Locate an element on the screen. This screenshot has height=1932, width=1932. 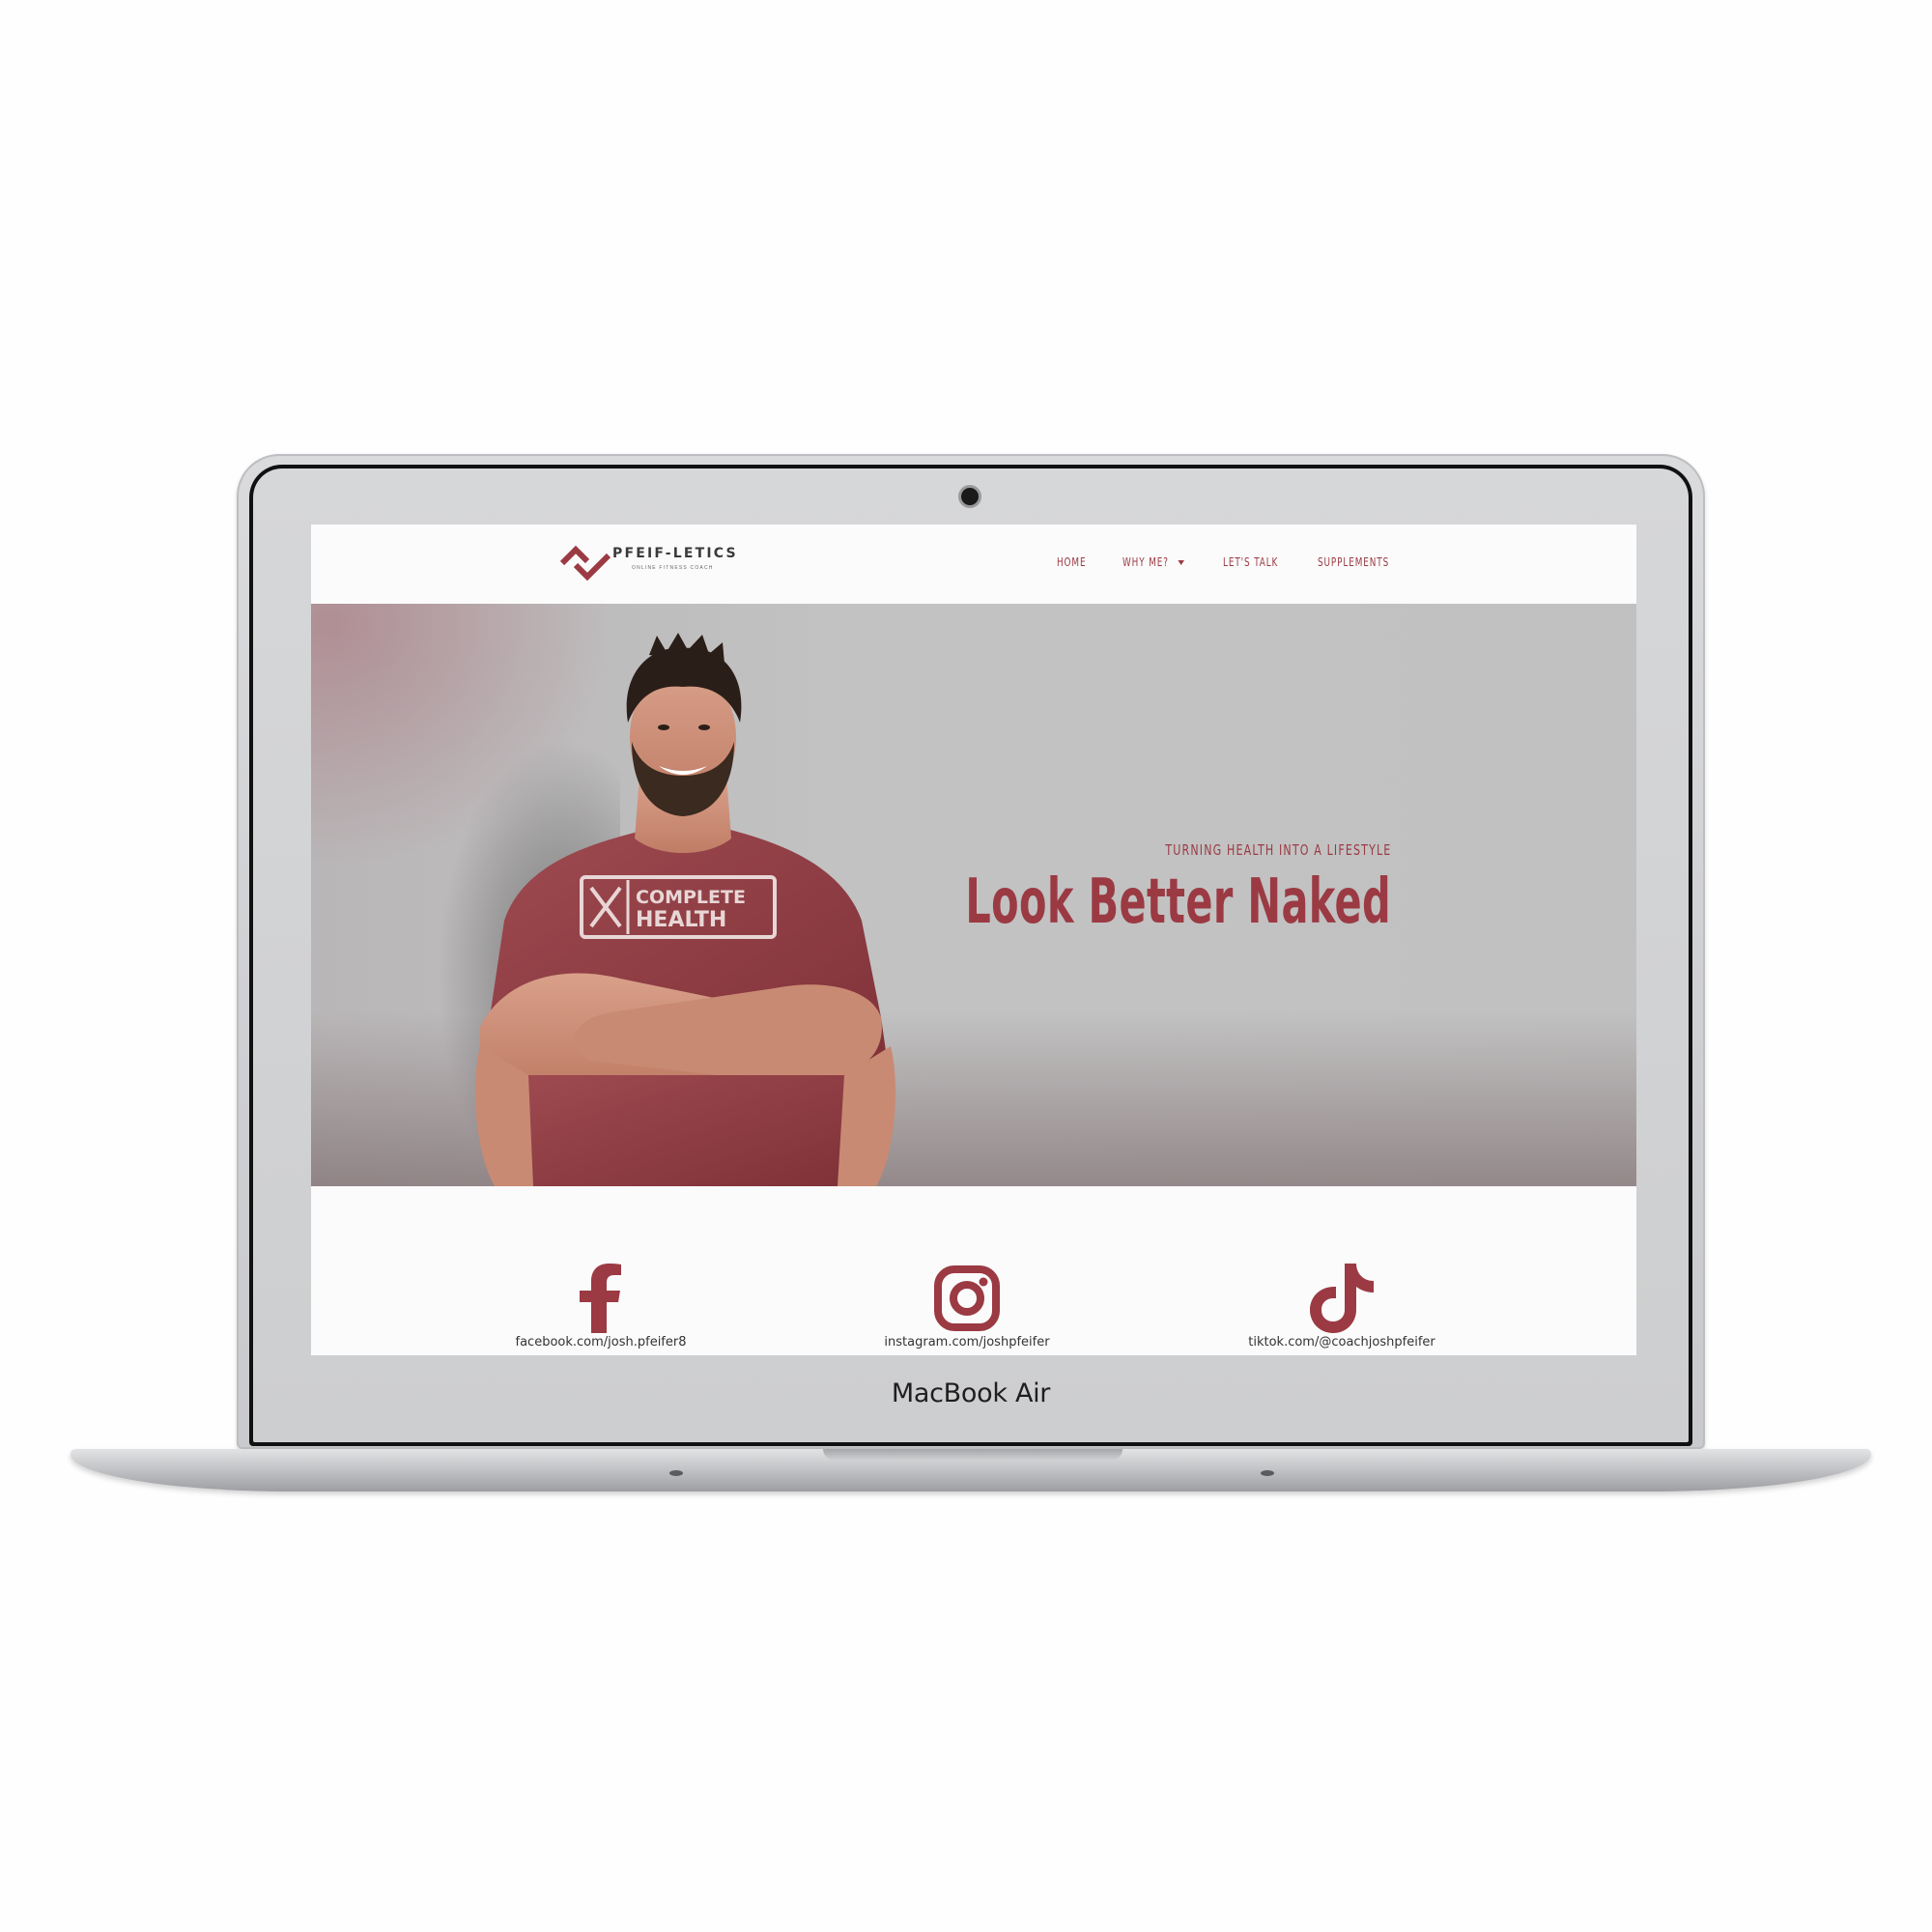
caret-down-icon is located at coordinates (1181, 562).